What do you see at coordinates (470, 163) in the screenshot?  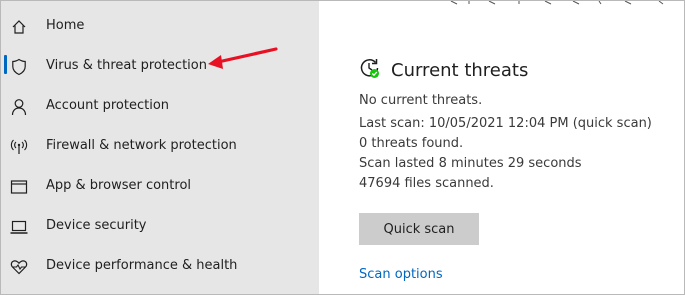 I see `scan-duration-text: Scan lasted 8 minutes 29 seconds` at bounding box center [470, 163].